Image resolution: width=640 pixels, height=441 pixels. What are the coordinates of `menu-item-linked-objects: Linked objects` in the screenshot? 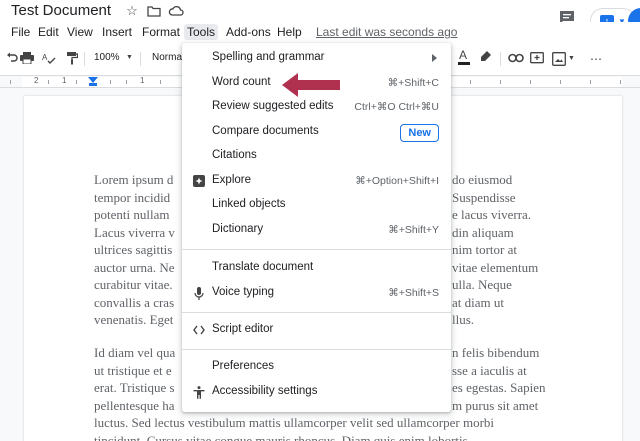 It's located at (316, 206).